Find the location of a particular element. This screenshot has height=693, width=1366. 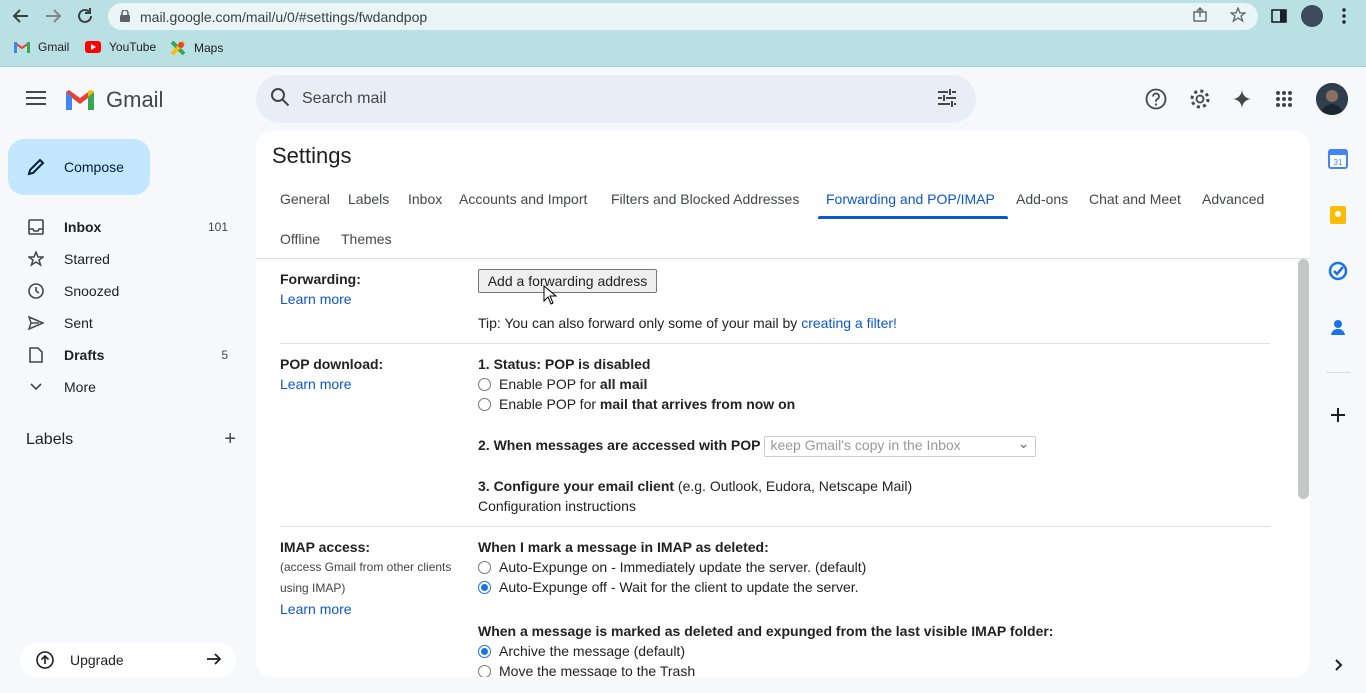

tab-forwarding-pop-imap: Forwarding and POP/IMAP is located at coordinates (910, 199).